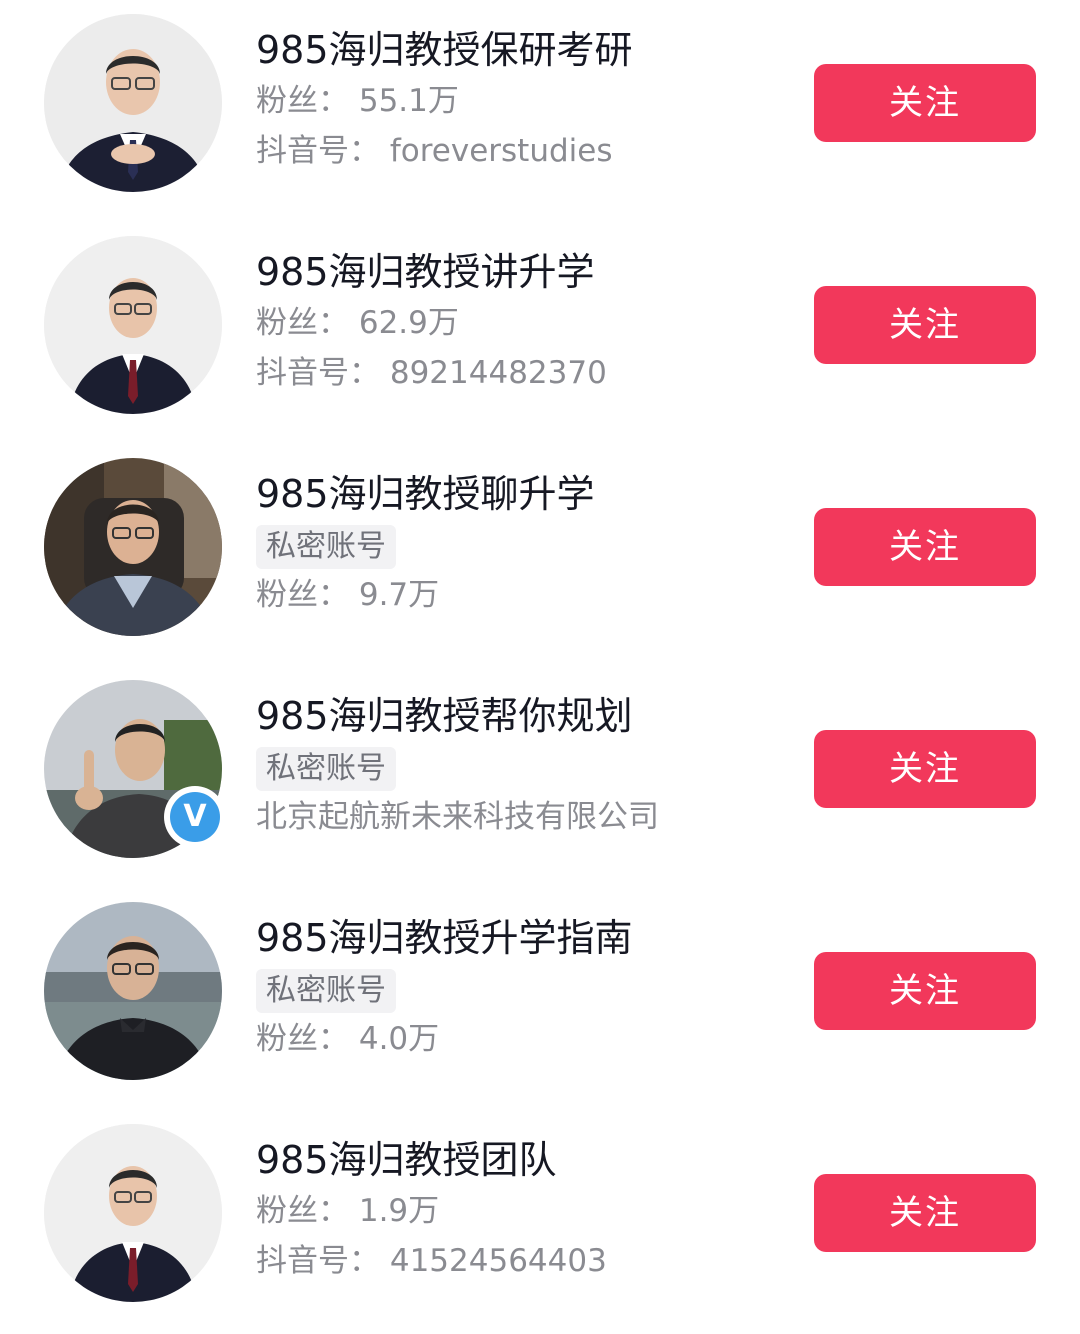 The image size is (1080, 1334). I want to click on user-info: 985海归教授聊升学 私密账号 粉丝： 9.7万, so click(516, 544).